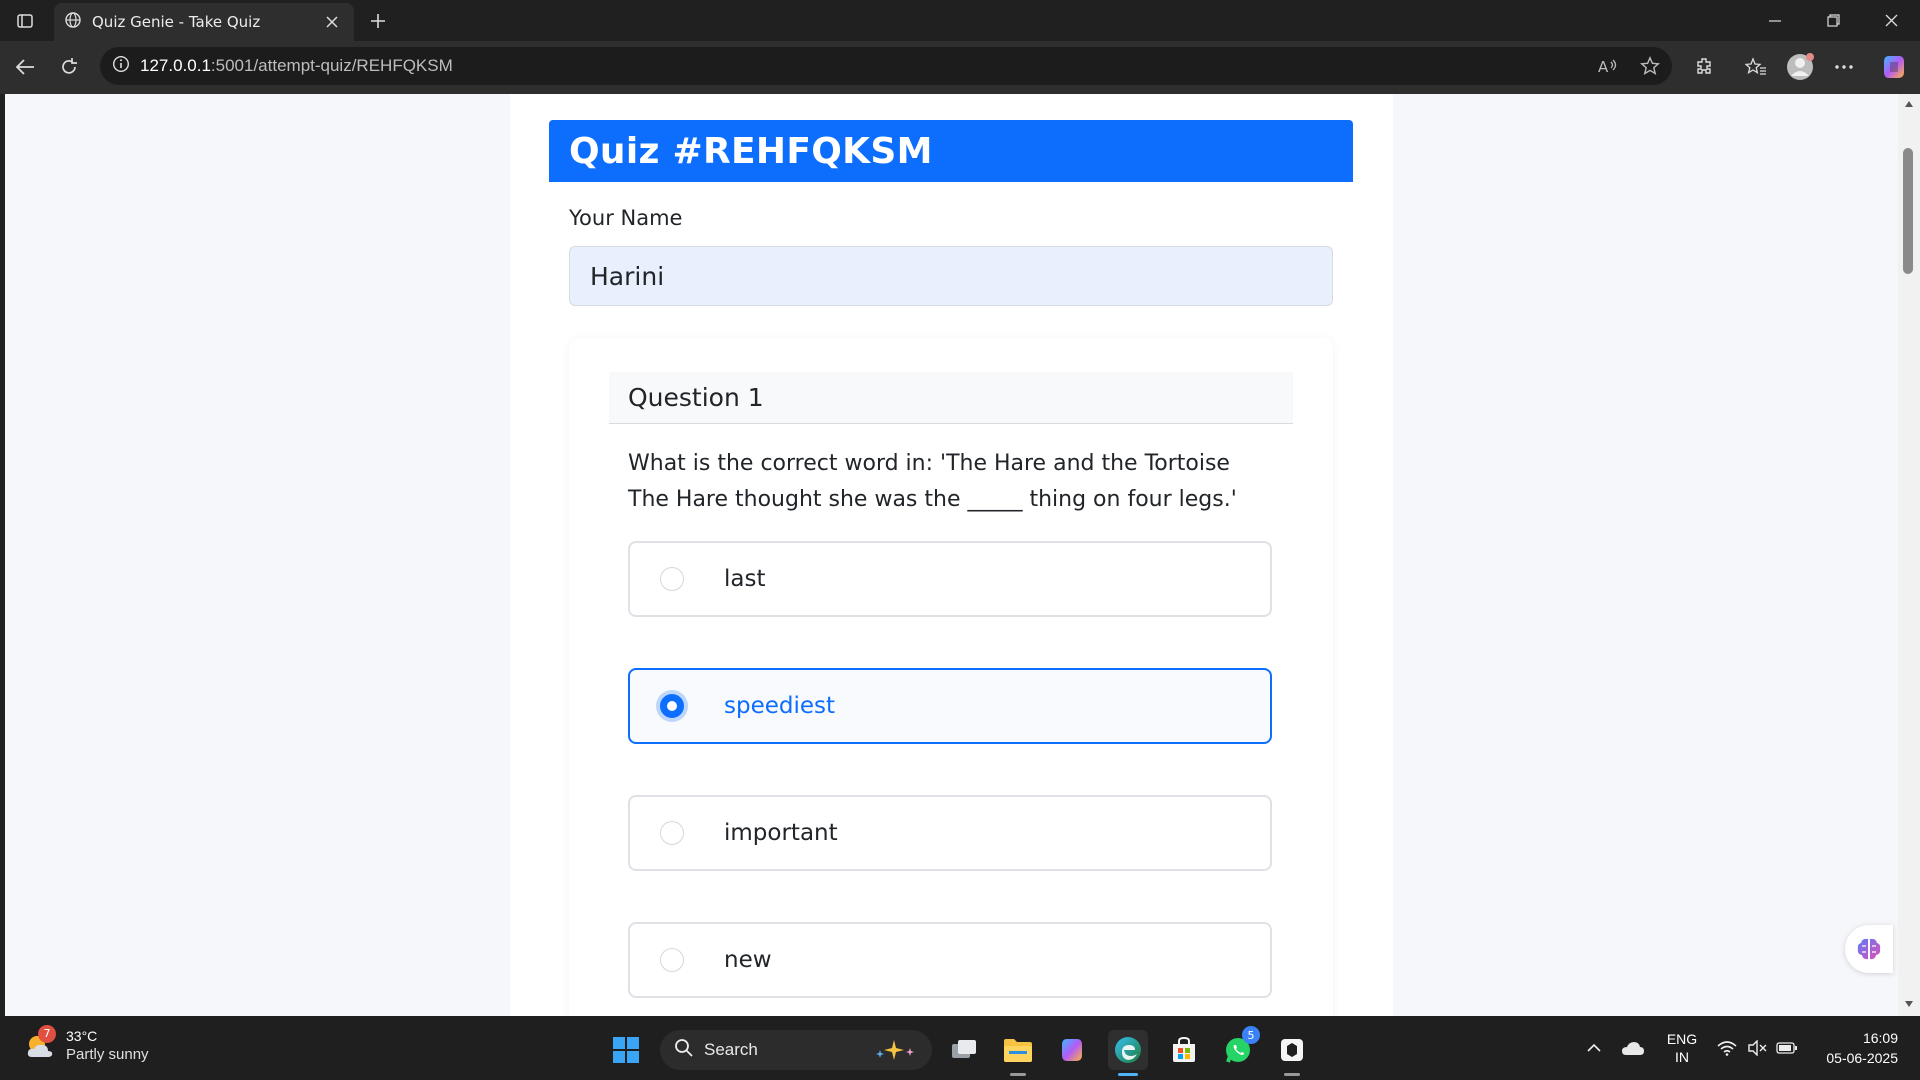 The image size is (1920, 1080). Describe the element at coordinates (1880, 1038) in the screenshot. I see `clock-time: 16:09` at that location.